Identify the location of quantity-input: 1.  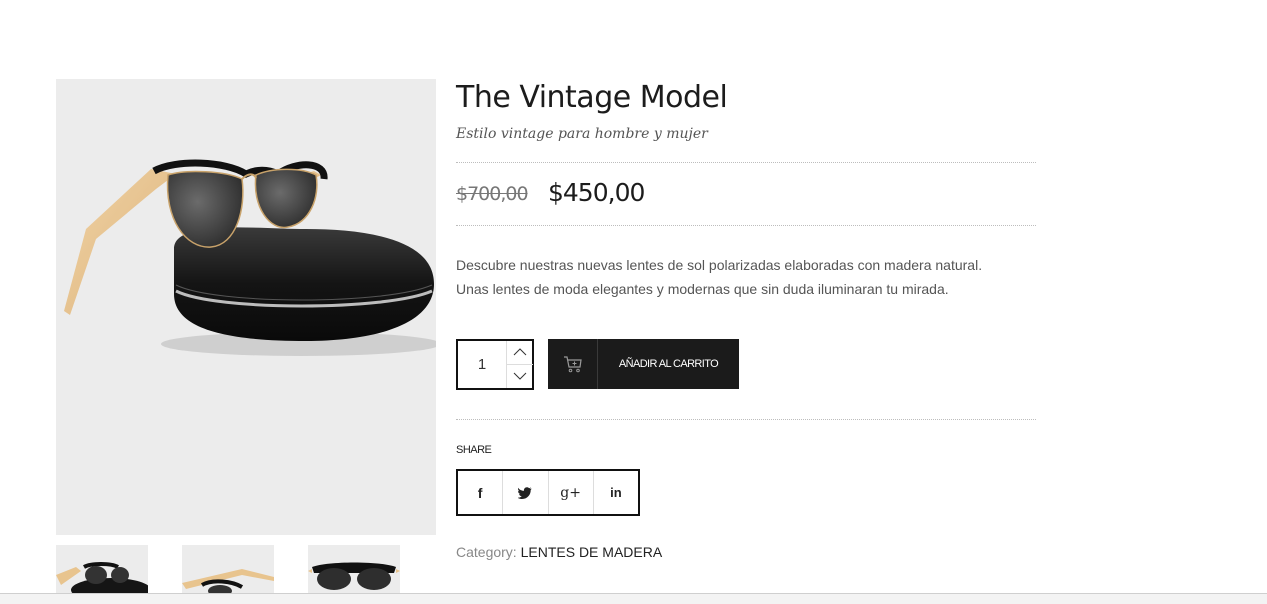
(482, 364).